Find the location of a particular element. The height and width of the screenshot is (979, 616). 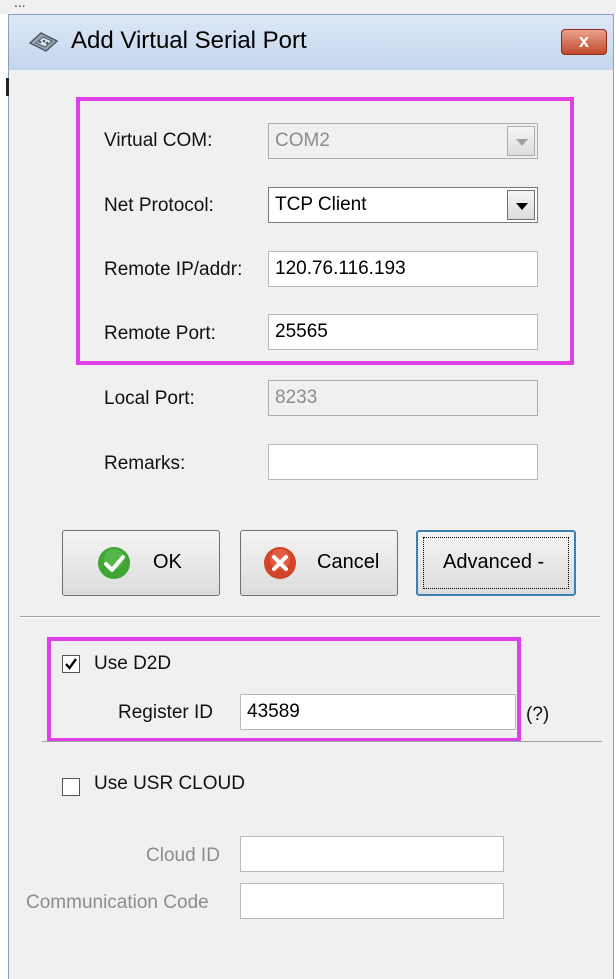

communication-code-input is located at coordinates (372, 901).